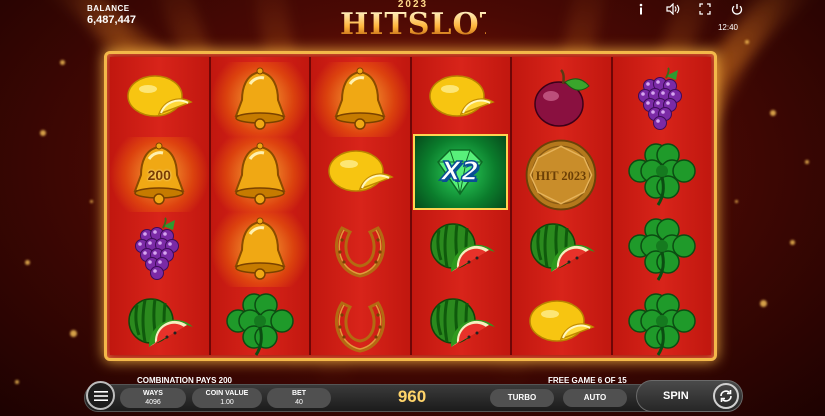 Image resolution: width=825 pixels, height=416 pixels. Describe the element at coordinates (153, 402) in the screenshot. I see `ways-value: 4096` at that location.